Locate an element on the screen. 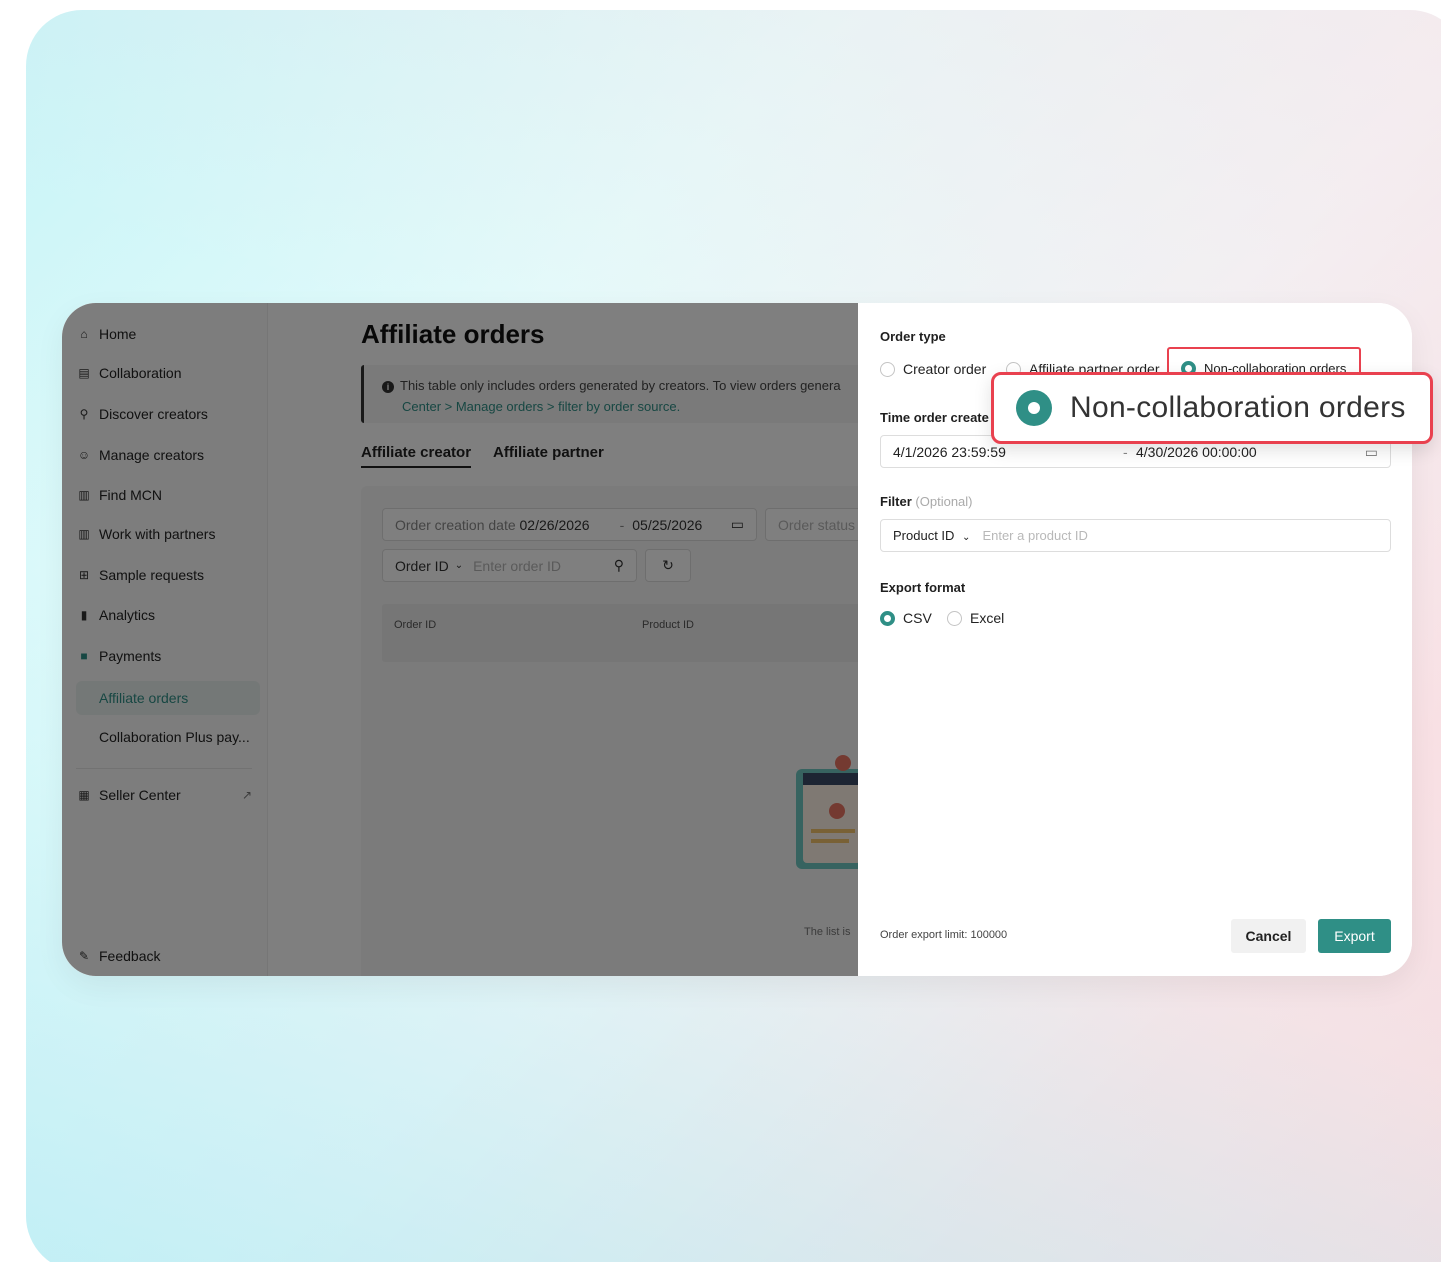  radio-button-selected is located at coordinates (887, 618).